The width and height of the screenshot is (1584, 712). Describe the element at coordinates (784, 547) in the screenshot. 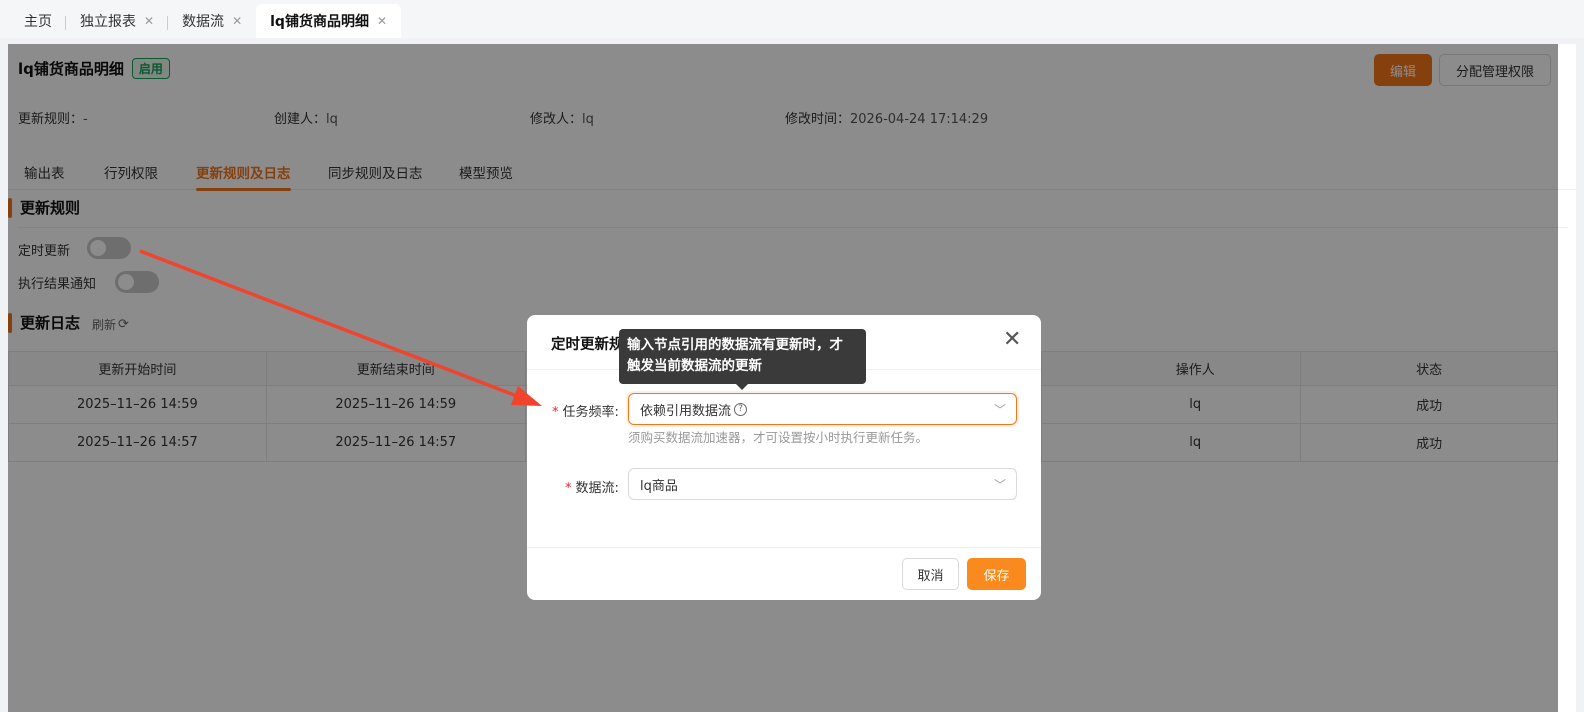

I see `divider` at that location.